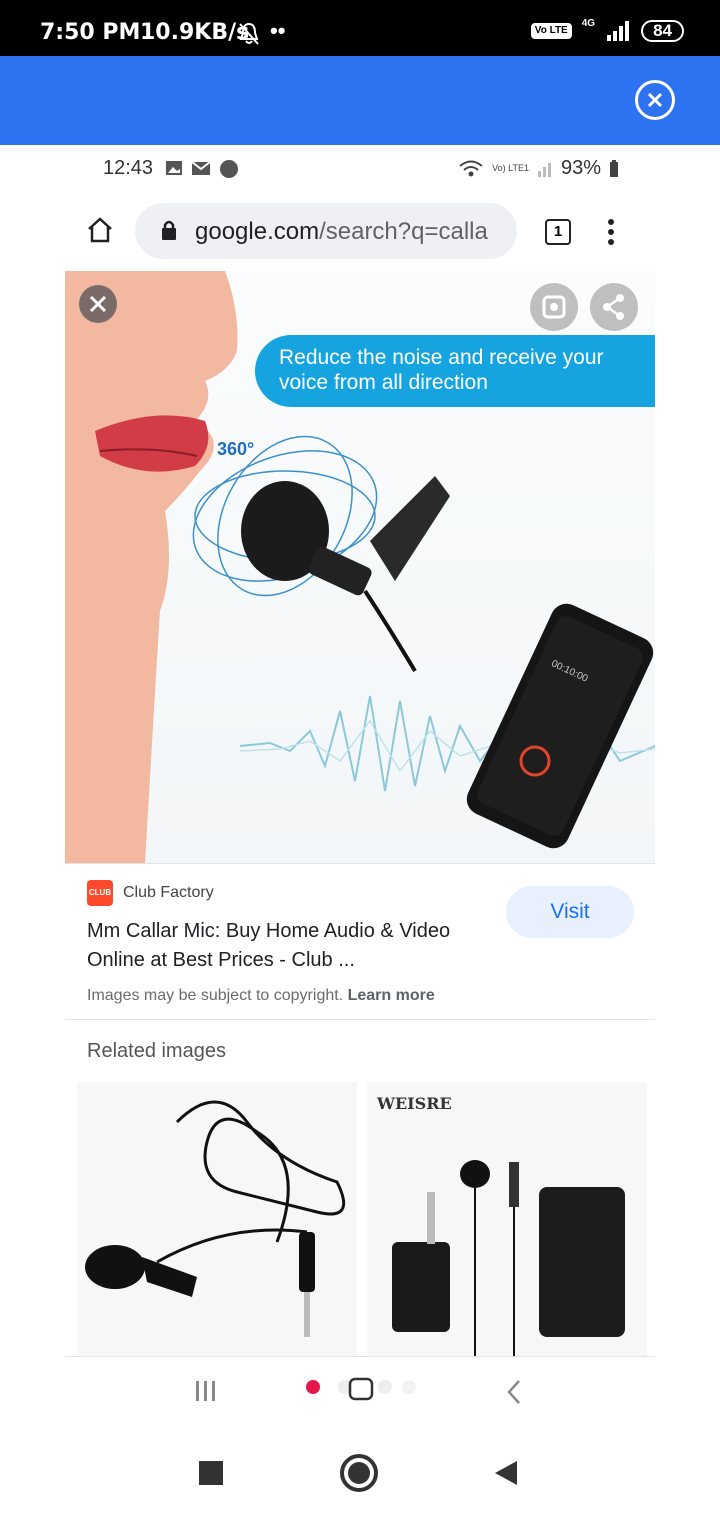 This screenshot has width=720, height=1520. I want to click on related-images-heading: Related images, so click(156, 1051).